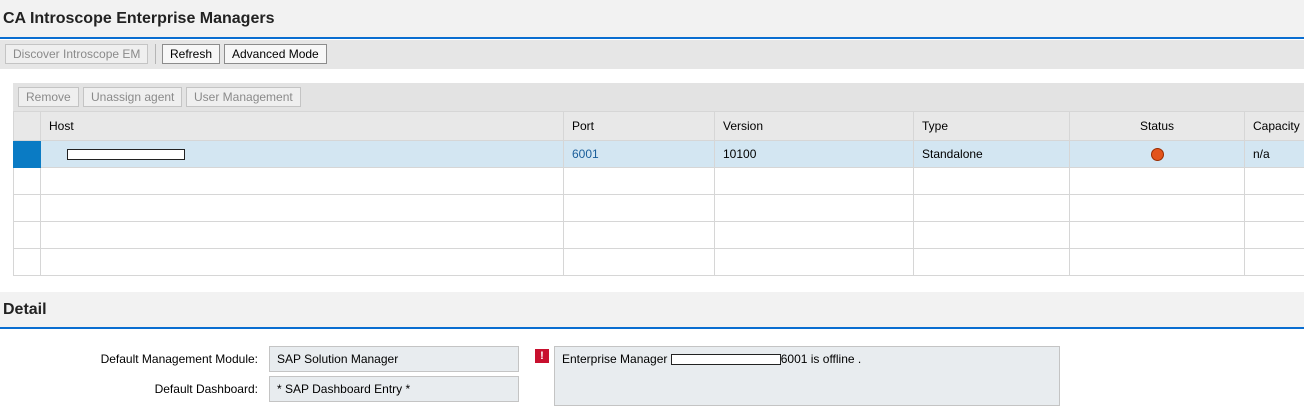 This screenshot has height=406, width=1304. What do you see at coordinates (807, 376) in the screenshot?
I see `offline-message-box: Enterprise Manager 6001 is offline .` at bounding box center [807, 376].